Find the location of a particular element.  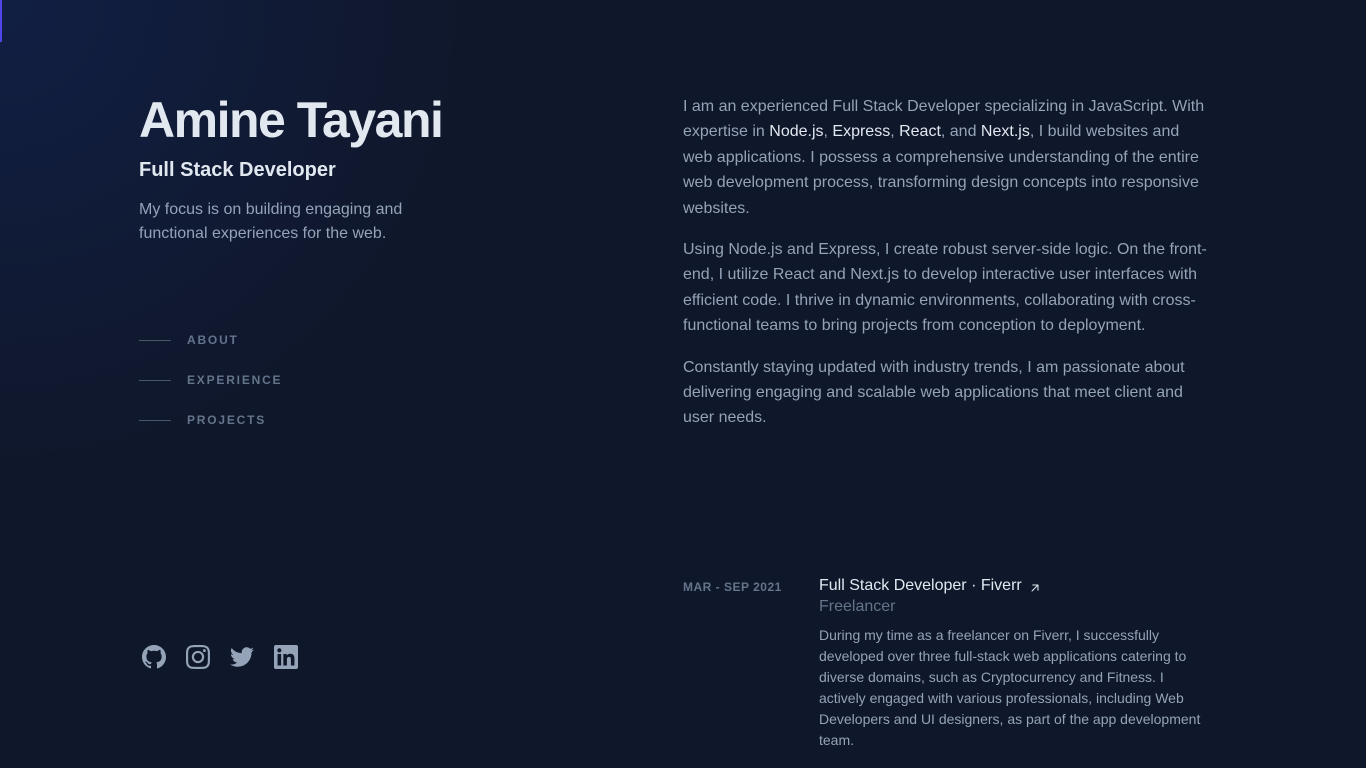

job-title: Full Stack Developer is located at coordinates (237, 170).